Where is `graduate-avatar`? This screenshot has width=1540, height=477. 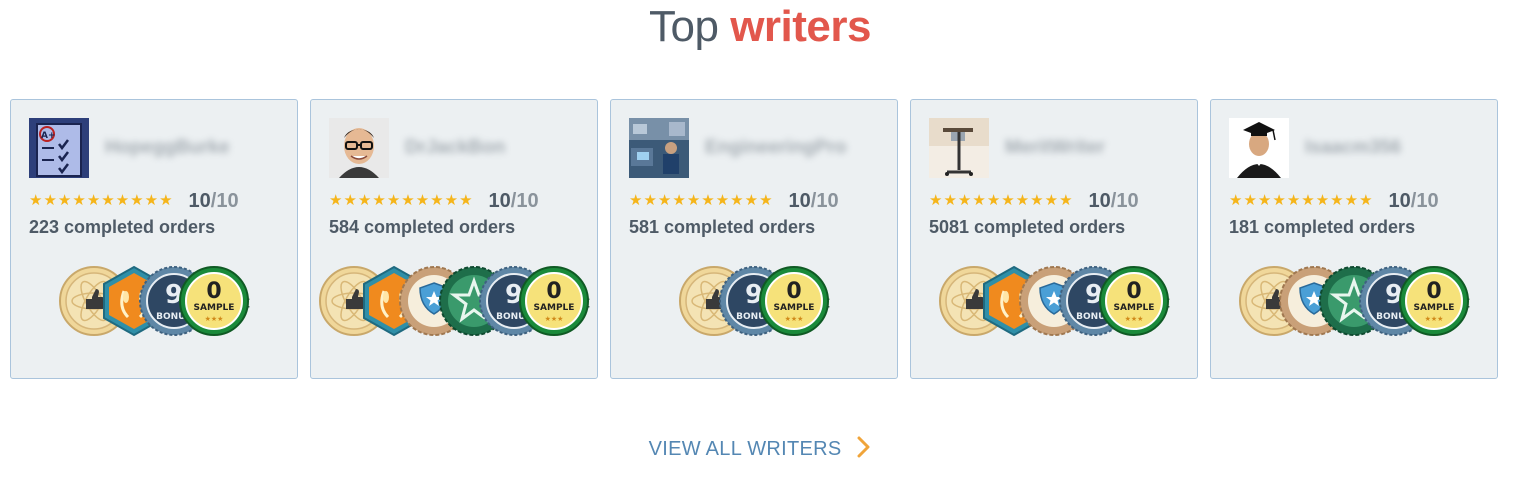
graduate-avatar is located at coordinates (1259, 148).